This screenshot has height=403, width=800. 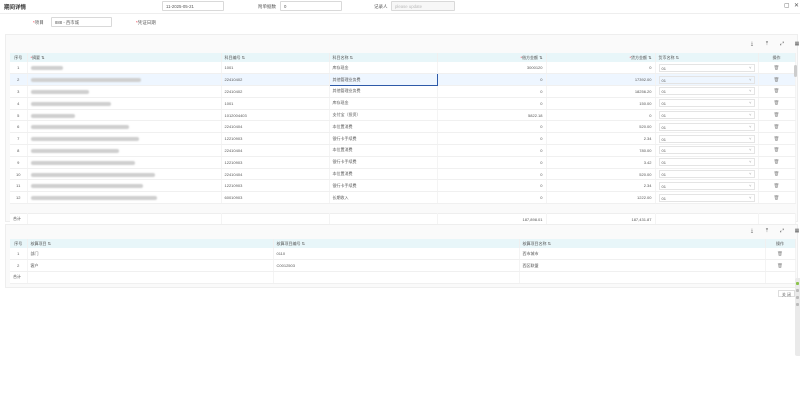 I want to click on entry-row: 1 1001 库存现金 3000120 0 01 ˅ 🗑, so click(x=403, y=68).